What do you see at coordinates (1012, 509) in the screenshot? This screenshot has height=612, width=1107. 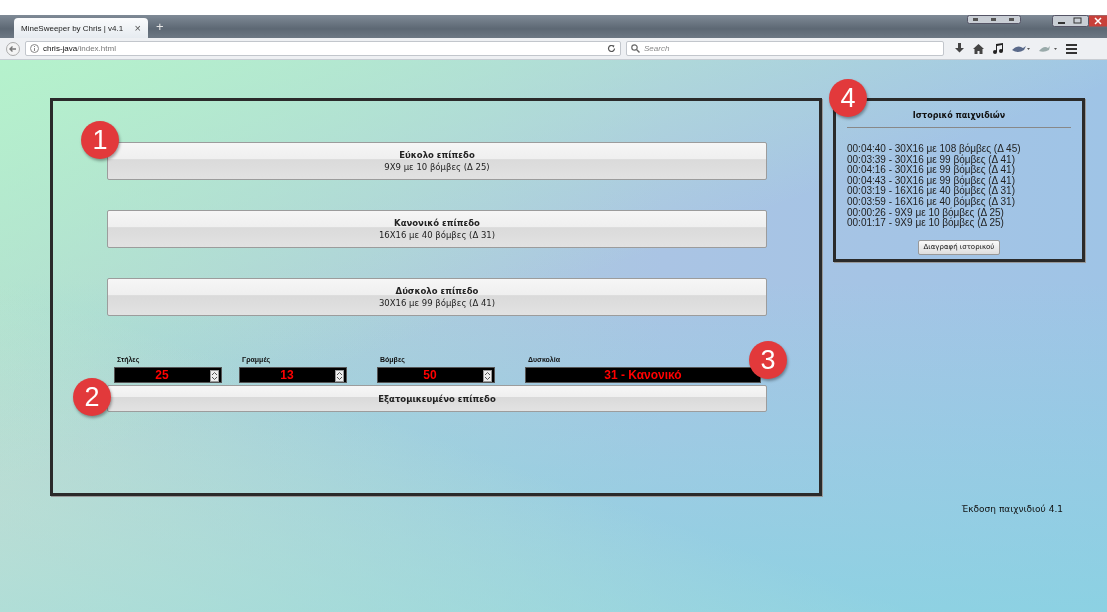 I see `version-text: Έκδοση παιχνιδιού 4.1` at bounding box center [1012, 509].